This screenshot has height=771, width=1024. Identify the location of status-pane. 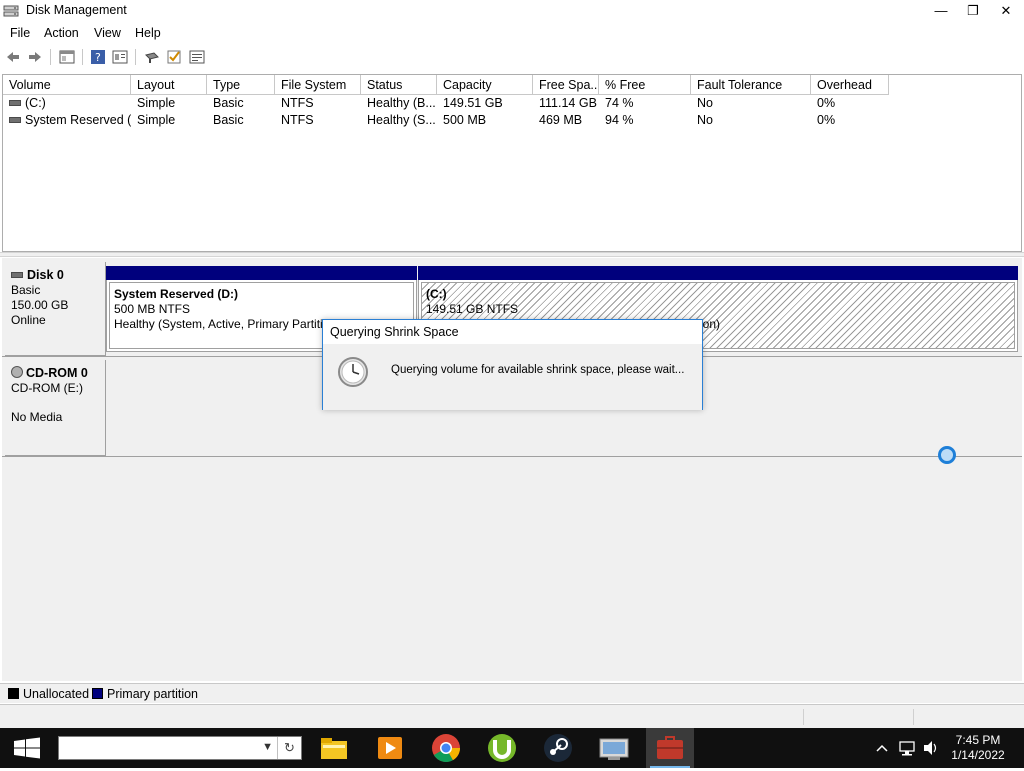
(913, 717).